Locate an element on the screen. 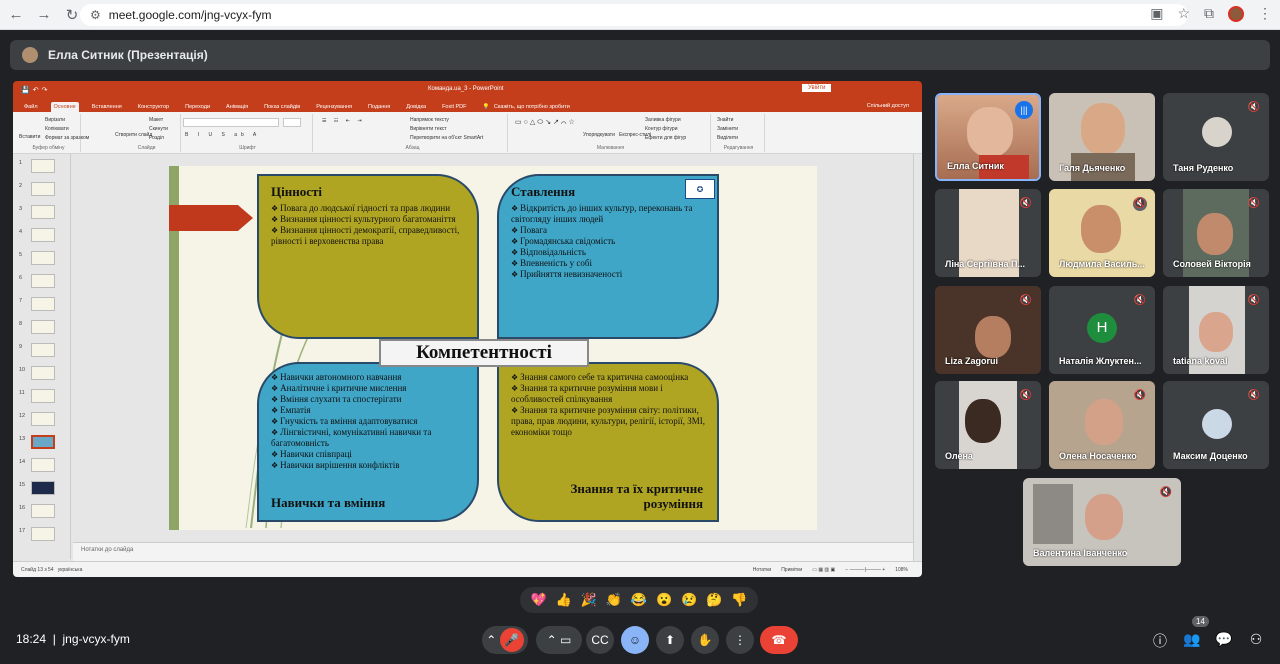 The height and width of the screenshot is (664, 1280). notes-toggle: Нотатки is located at coordinates (762, 570).